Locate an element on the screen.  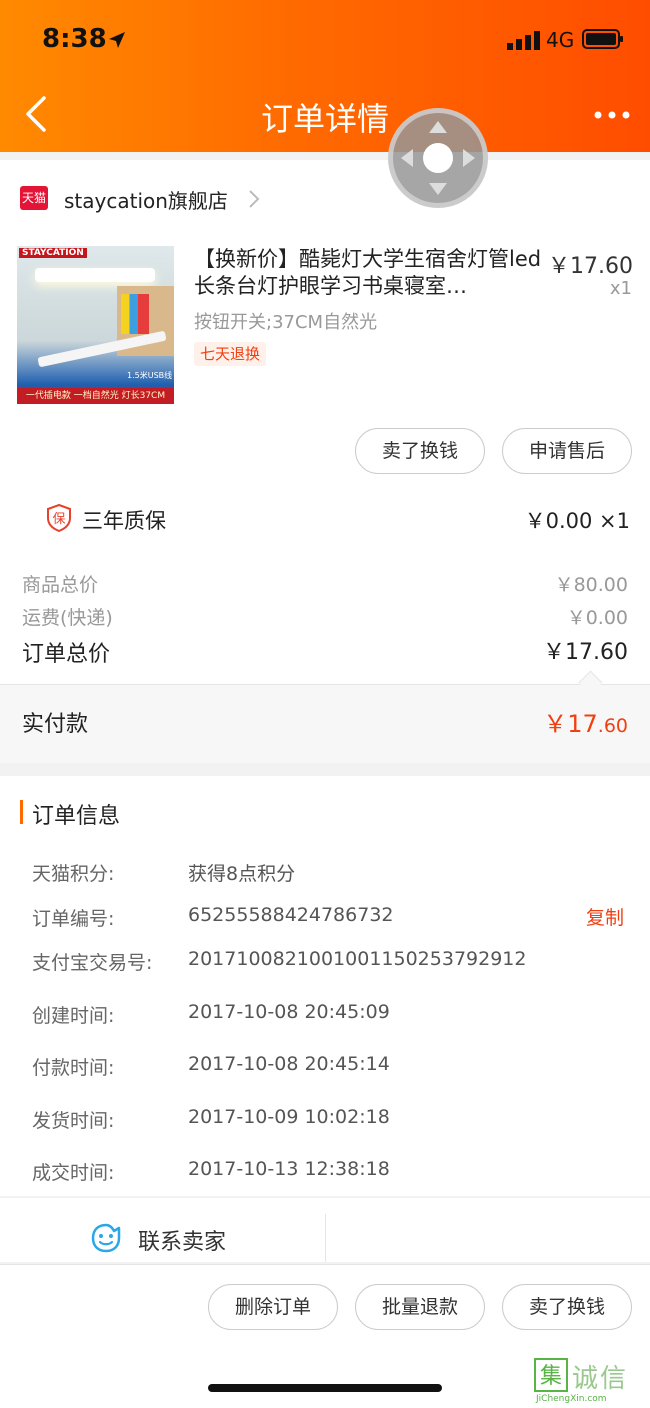
paid-label: 实付款 is located at coordinates (55, 724).